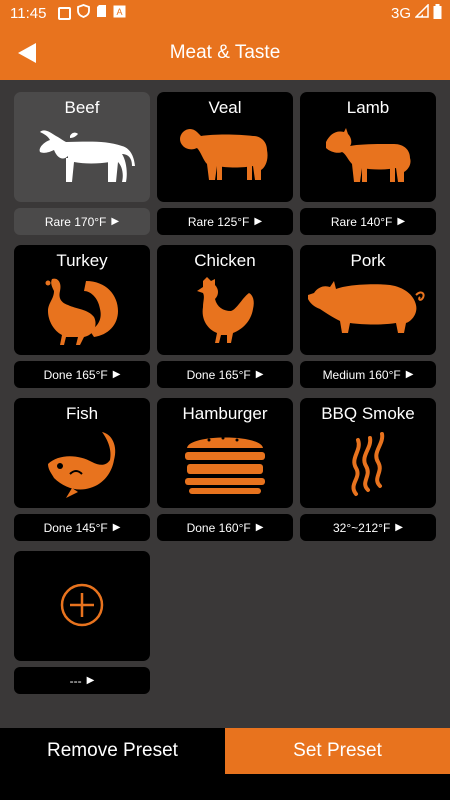  I want to click on preset-value-button: Done 160°F ▶, so click(225, 527).